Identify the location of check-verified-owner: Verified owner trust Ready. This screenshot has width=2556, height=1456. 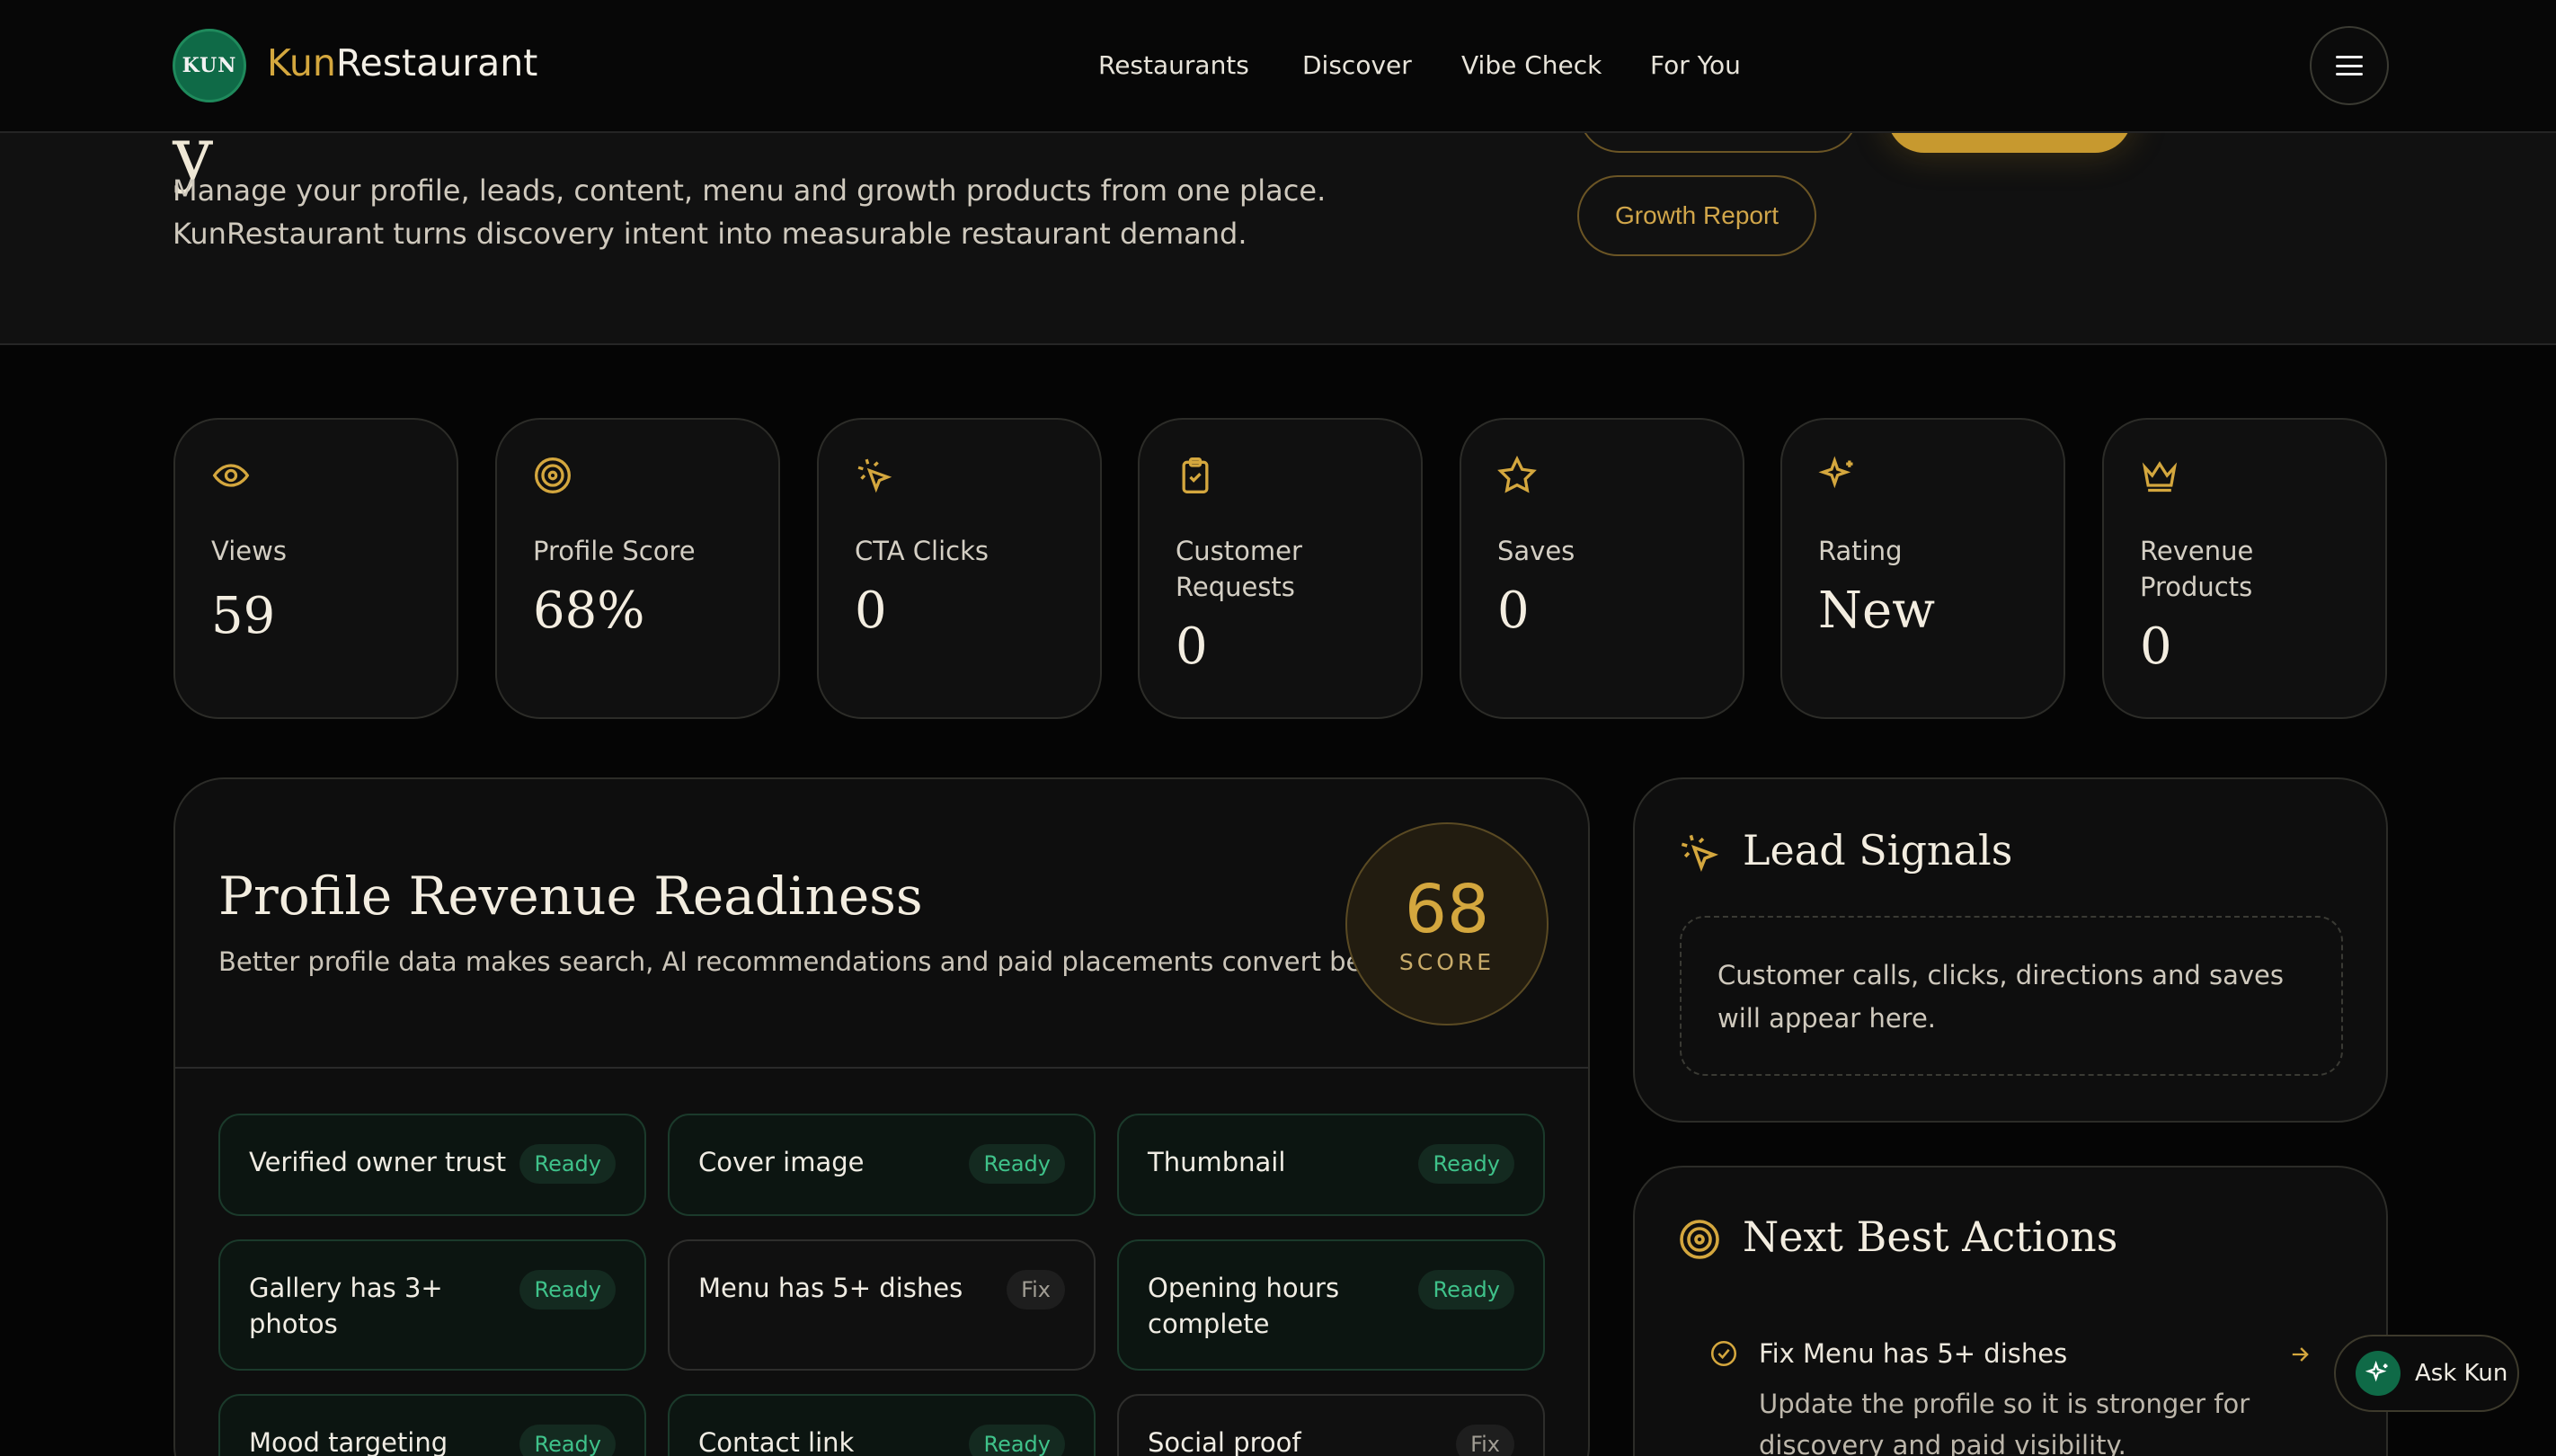
(432, 1165).